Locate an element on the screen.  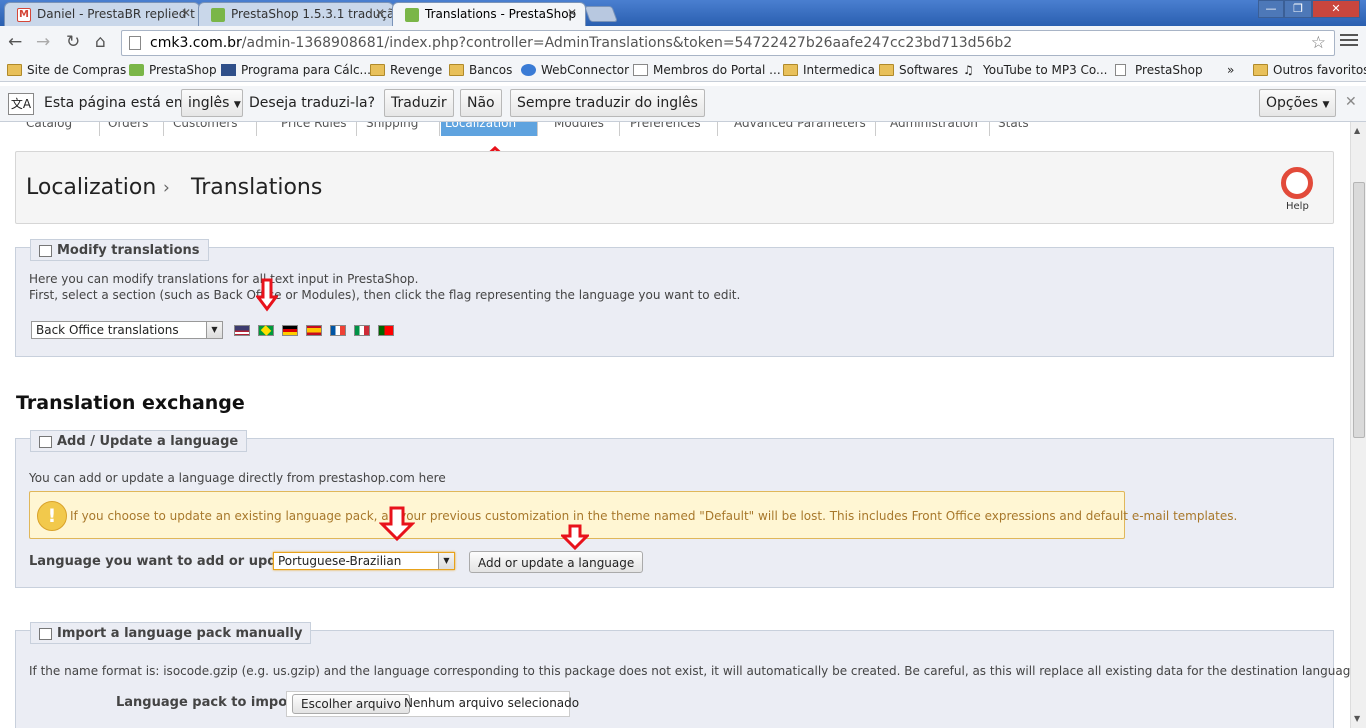
bookmark-label: Outros favoritos is located at coordinates (1319, 70).